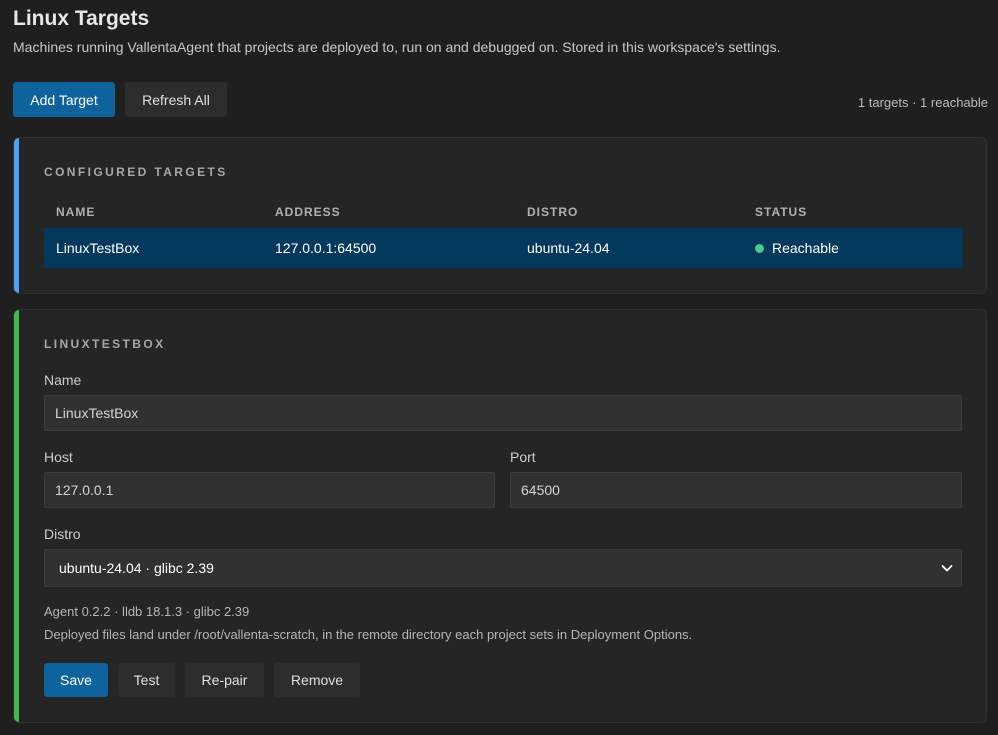  I want to click on target-status-cell: Reachable, so click(797, 248).